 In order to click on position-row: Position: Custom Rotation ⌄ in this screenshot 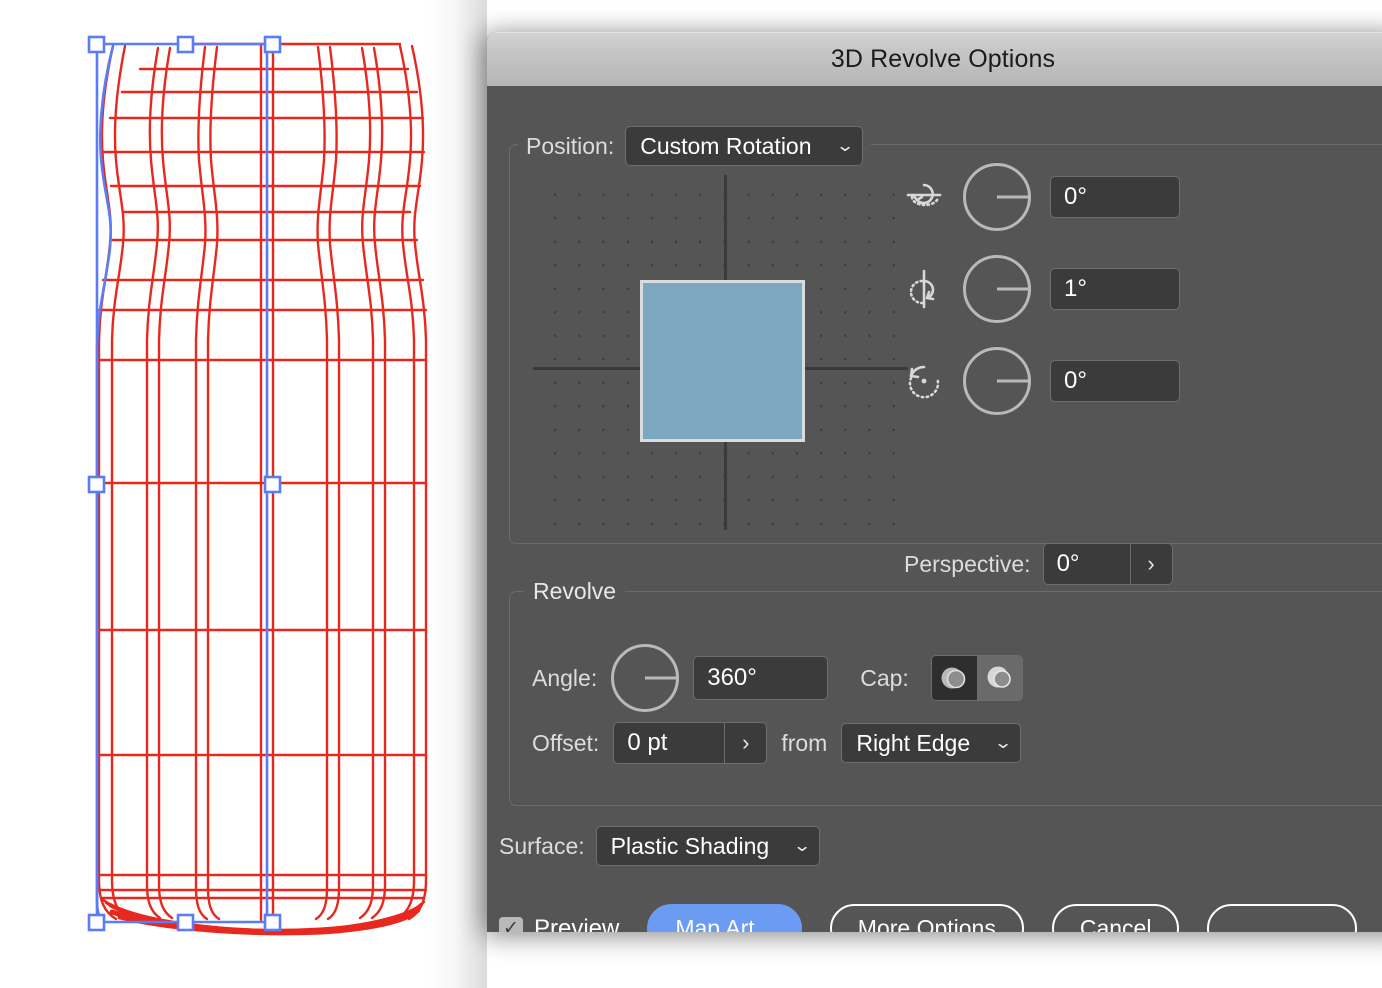, I will do `click(694, 146)`.